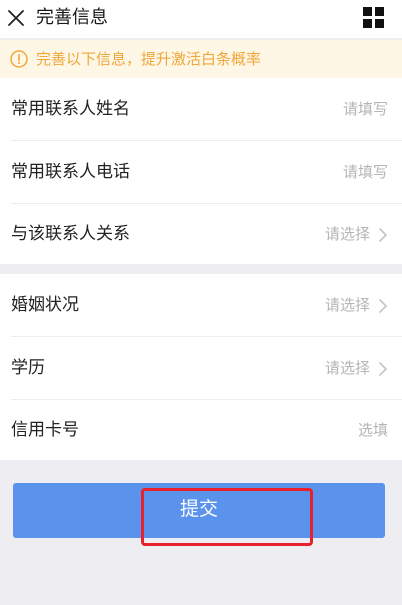 Image resolution: width=402 pixels, height=605 pixels. I want to click on row-label: 与该联系人关系, so click(70, 234).